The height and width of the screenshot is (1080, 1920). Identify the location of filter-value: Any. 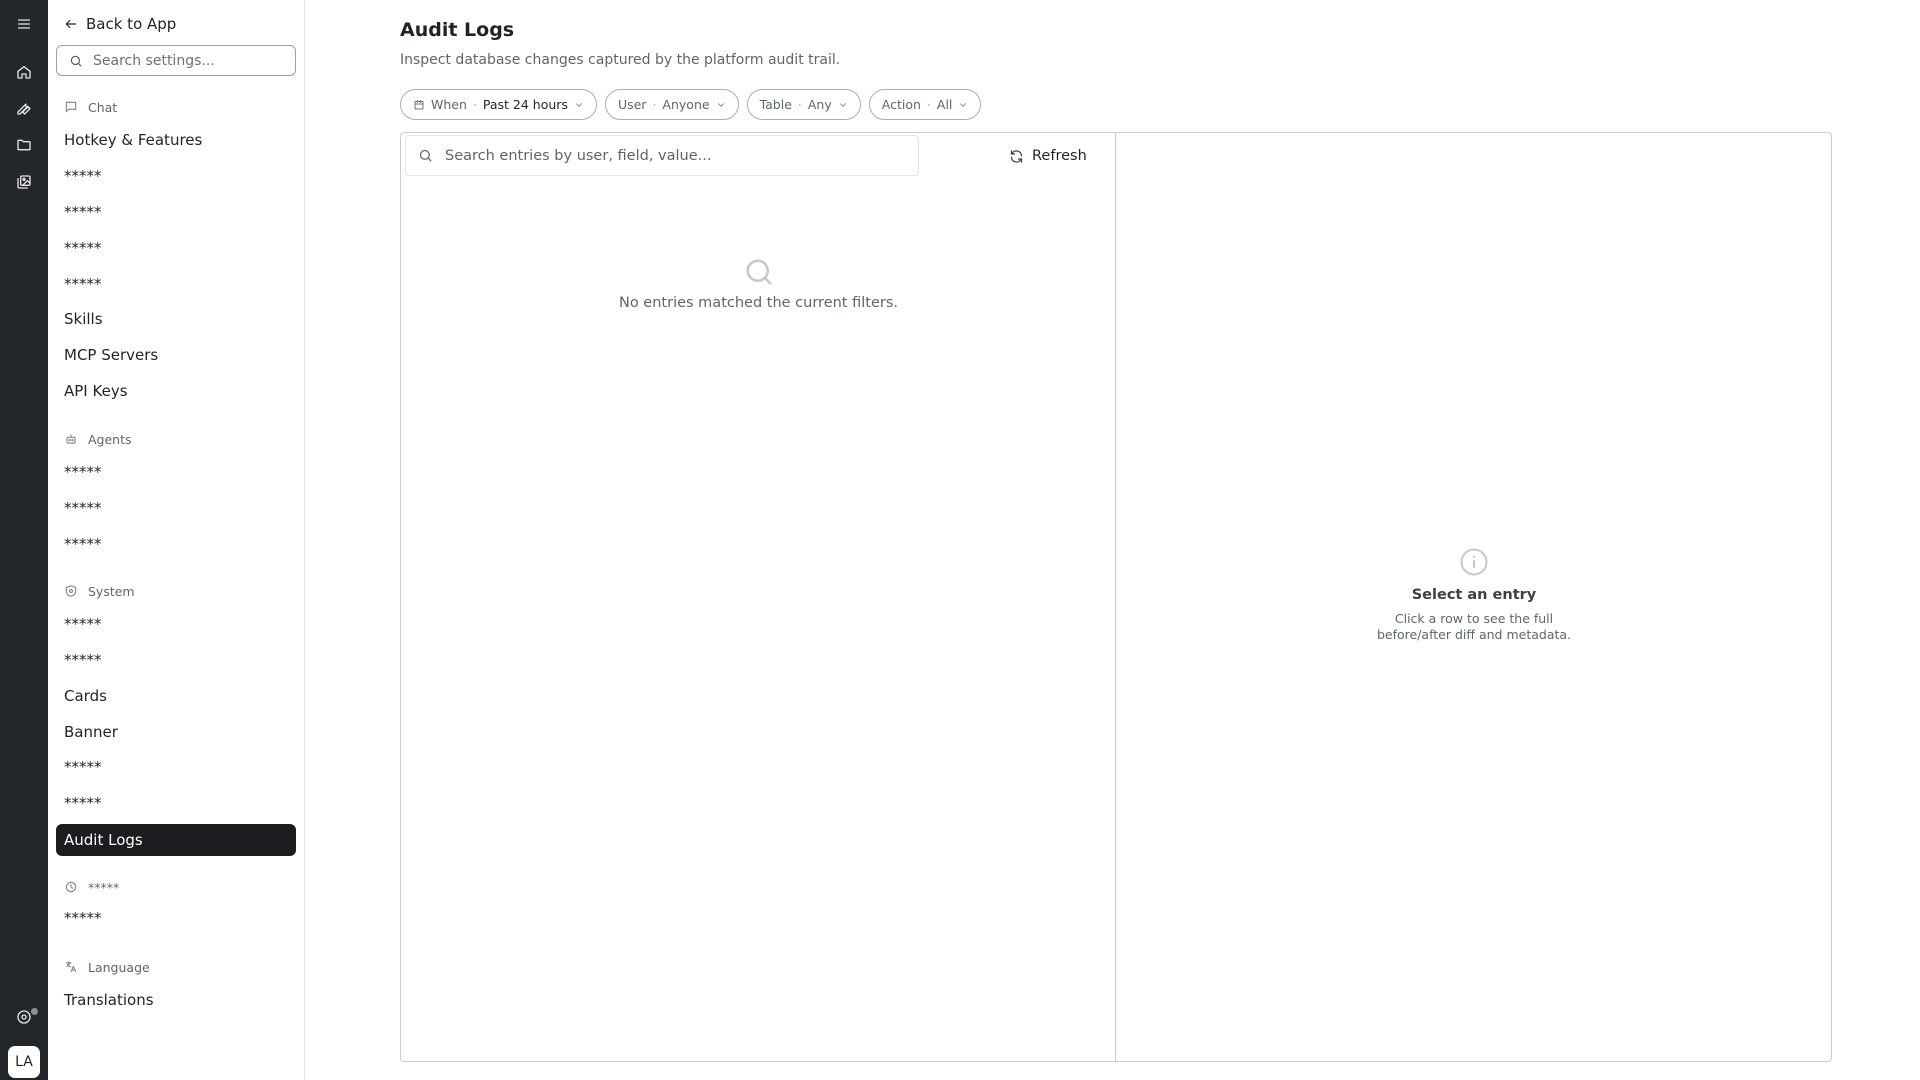
(819, 104).